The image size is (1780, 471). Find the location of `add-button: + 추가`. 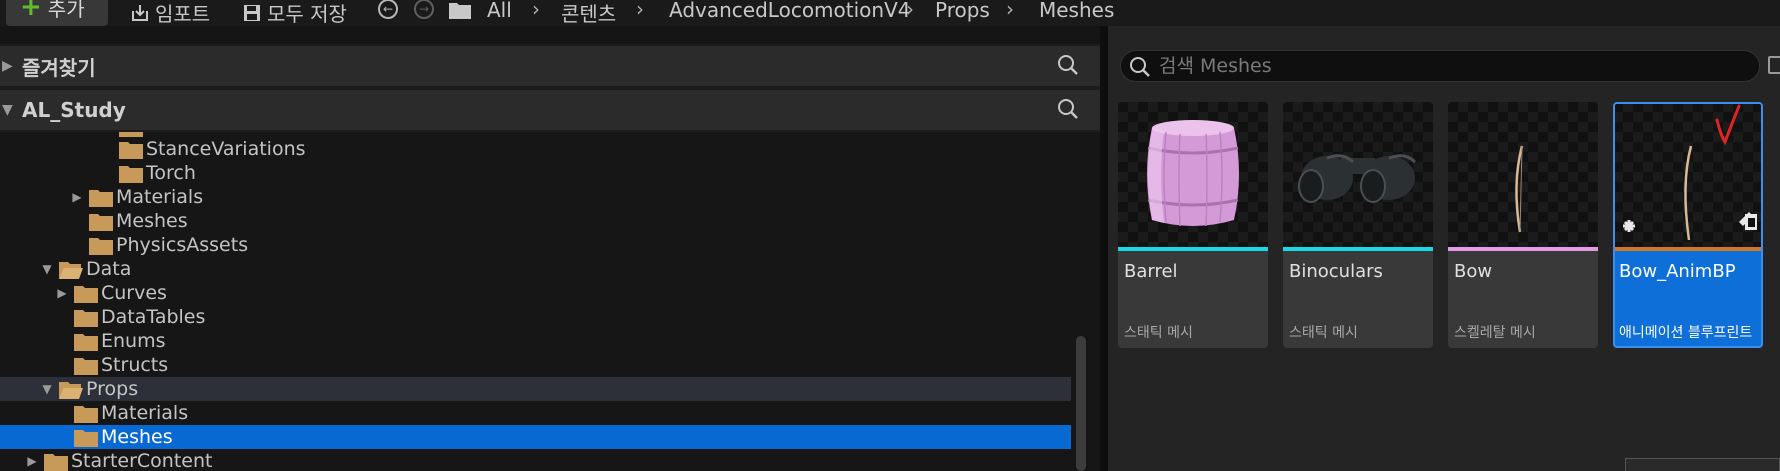

add-button: + 추가 is located at coordinates (57, 13).